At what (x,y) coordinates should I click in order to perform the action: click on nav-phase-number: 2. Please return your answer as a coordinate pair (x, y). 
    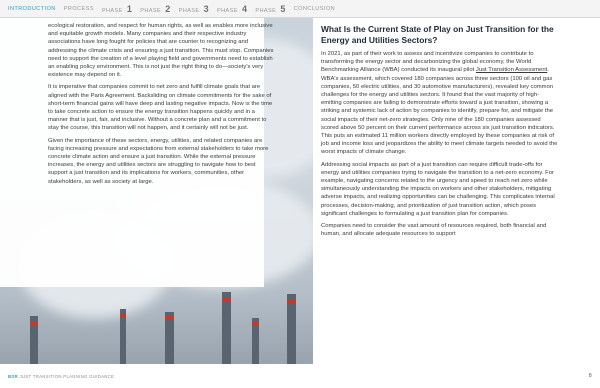
    Looking at the image, I should click on (168, 8).